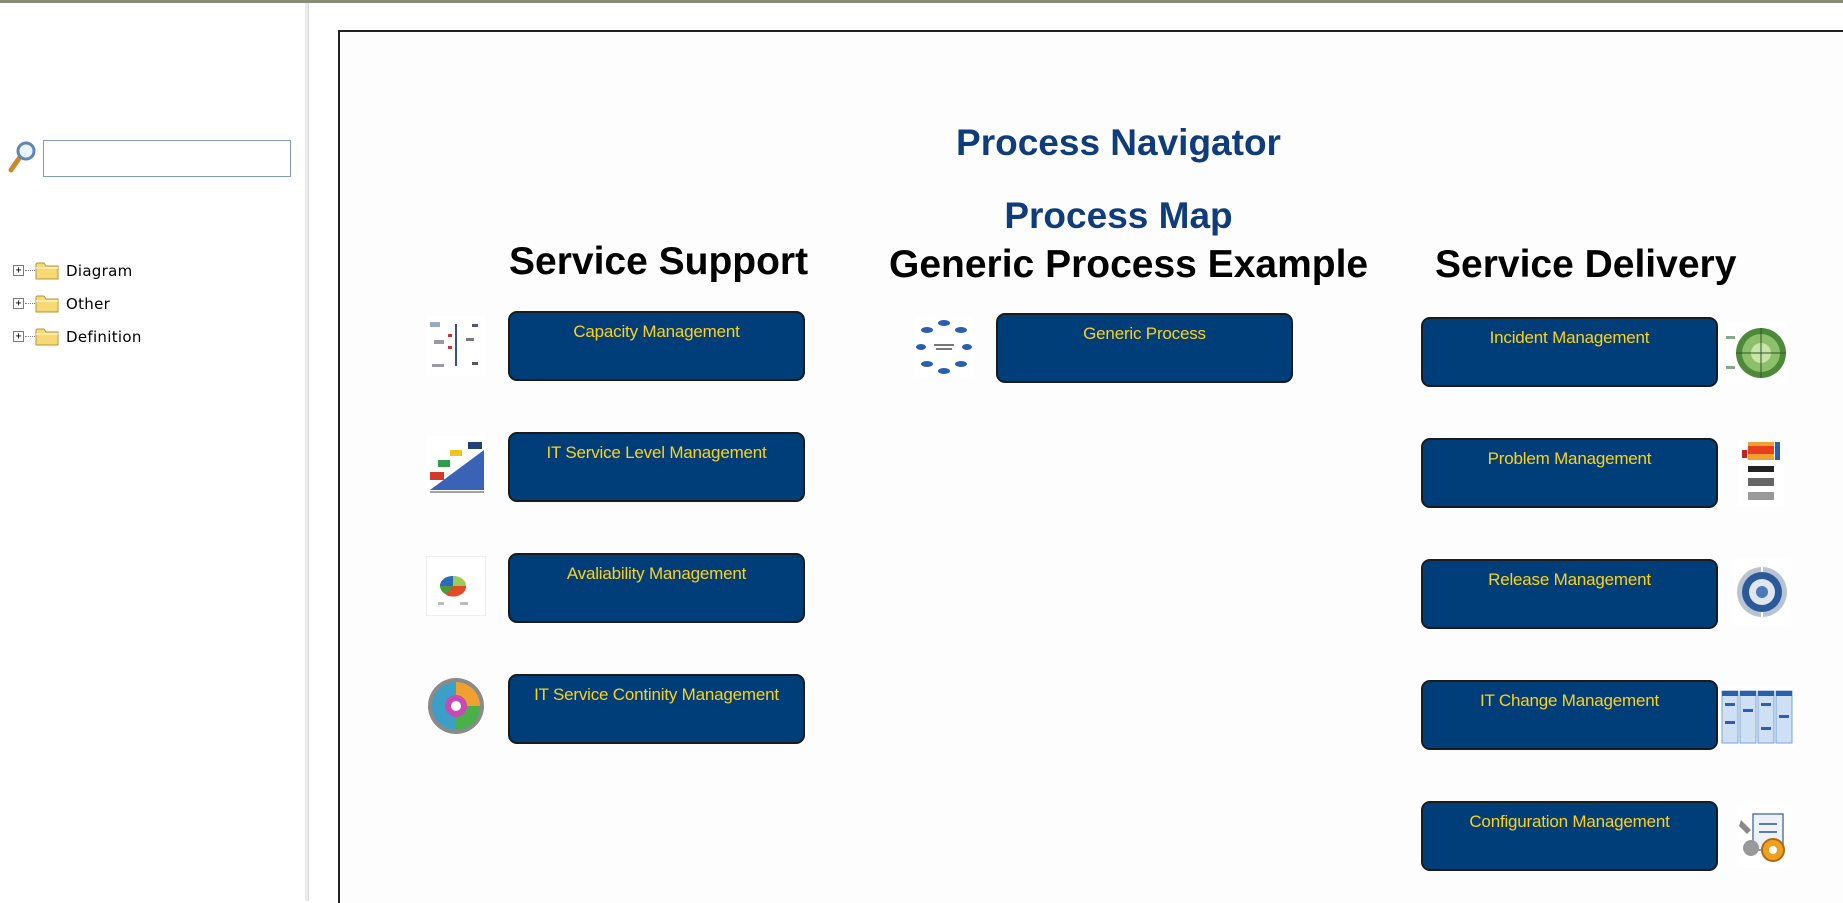  Describe the element at coordinates (22, 157) in the screenshot. I see `search-icon` at that location.